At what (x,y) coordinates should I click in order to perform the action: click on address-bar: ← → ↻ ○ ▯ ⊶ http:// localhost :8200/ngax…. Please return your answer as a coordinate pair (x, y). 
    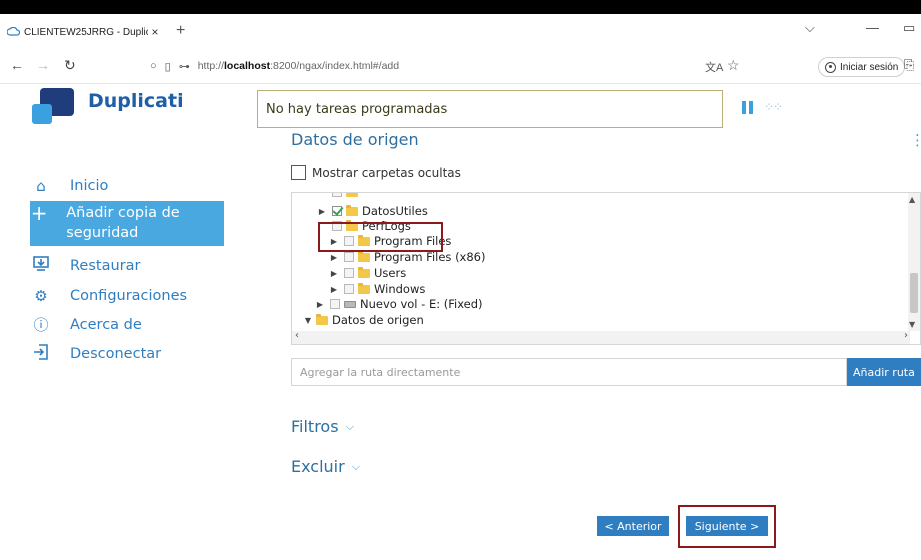
    Looking at the image, I should click on (460, 66).